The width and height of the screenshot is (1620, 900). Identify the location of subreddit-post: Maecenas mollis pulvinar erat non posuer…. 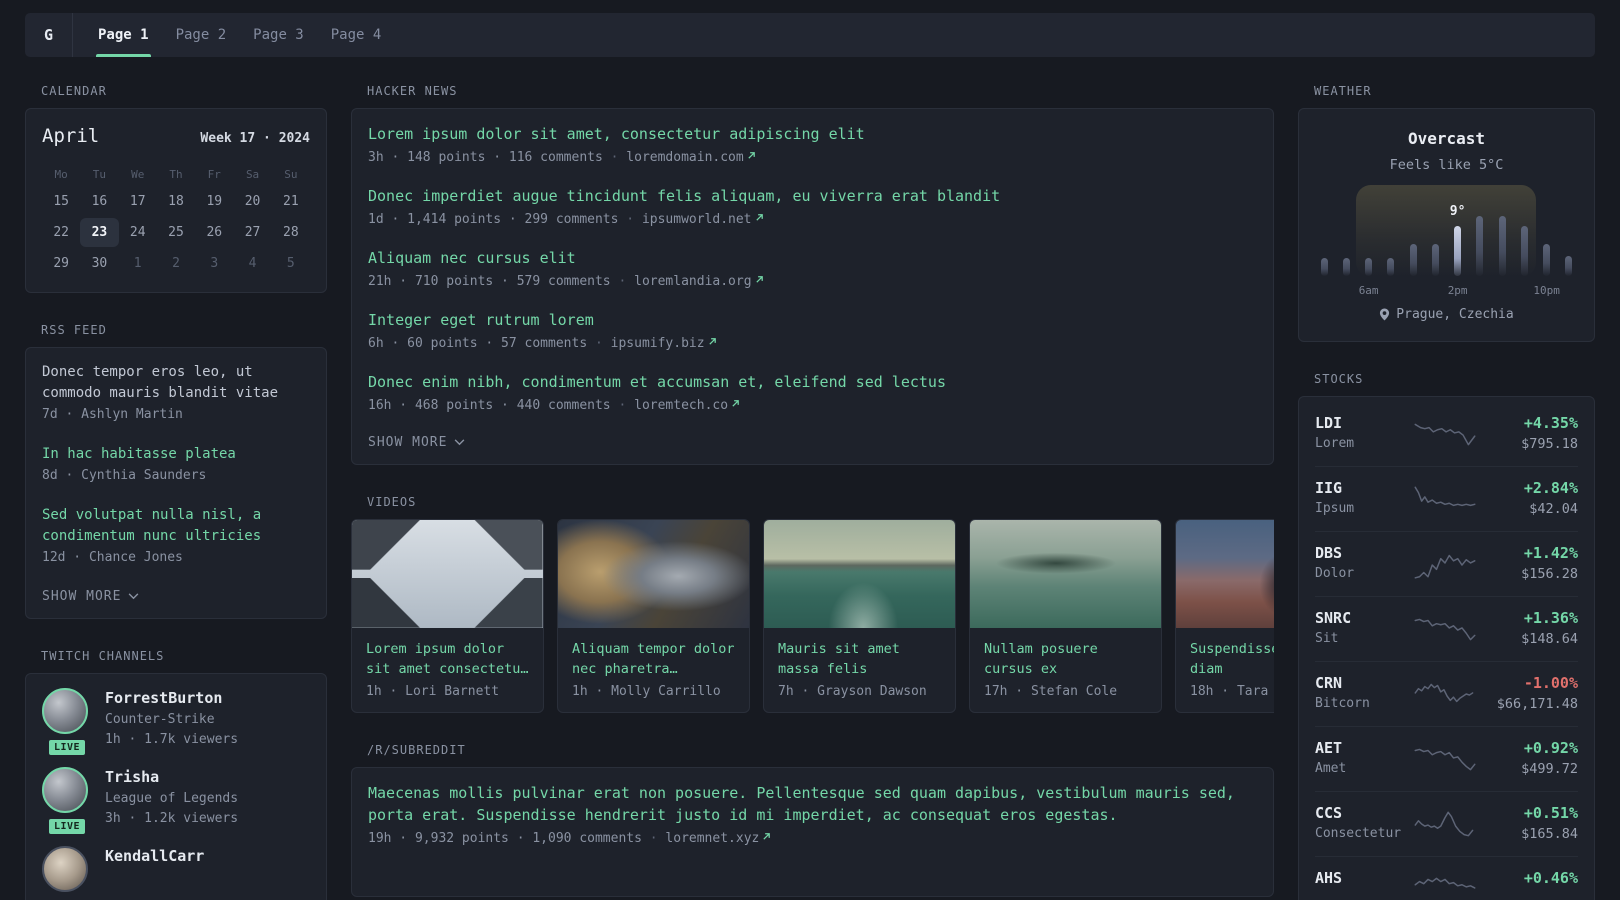
(812, 815).